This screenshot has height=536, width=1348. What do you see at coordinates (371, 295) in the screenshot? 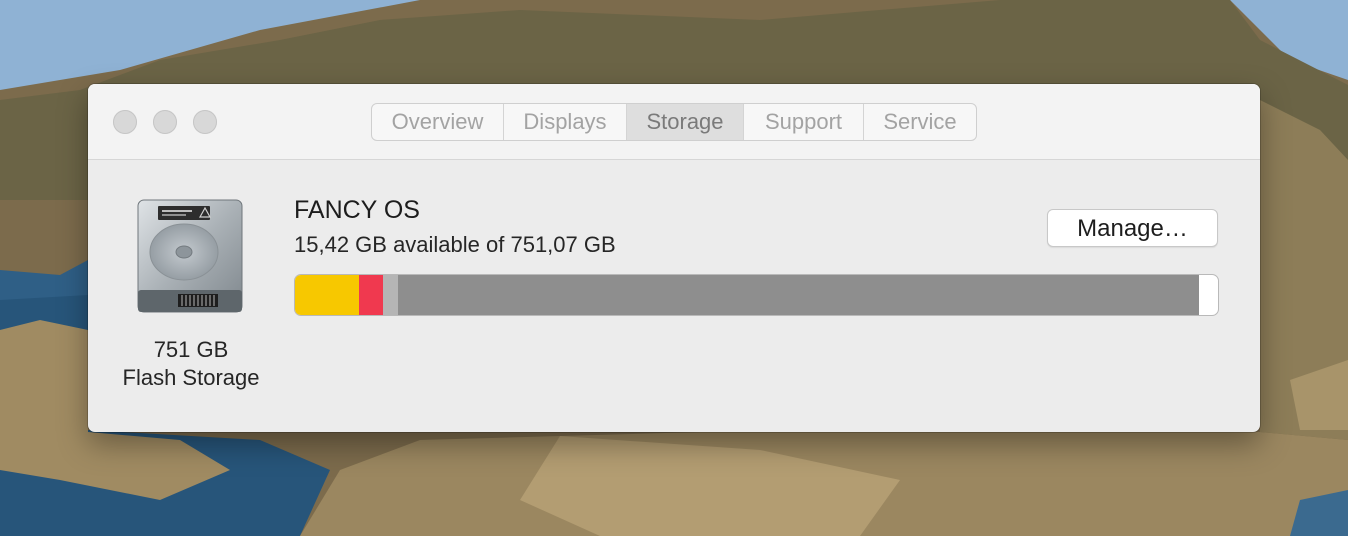
I see `storage-segment-red-category` at bounding box center [371, 295].